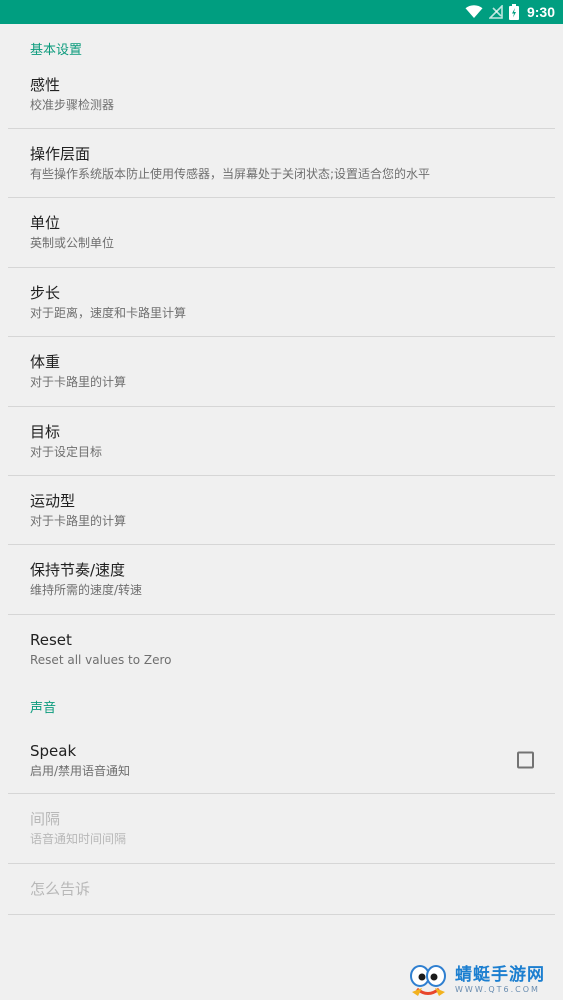 This screenshot has width=563, height=1000. Describe the element at coordinates (53, 750) in the screenshot. I see `pref-title: Speak` at that location.